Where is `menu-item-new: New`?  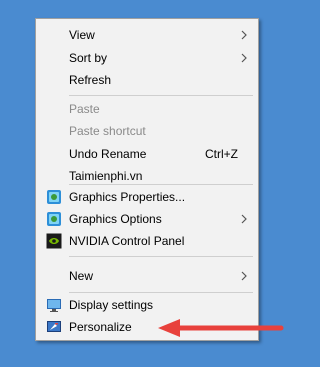 menu-item-new: New is located at coordinates (147, 276).